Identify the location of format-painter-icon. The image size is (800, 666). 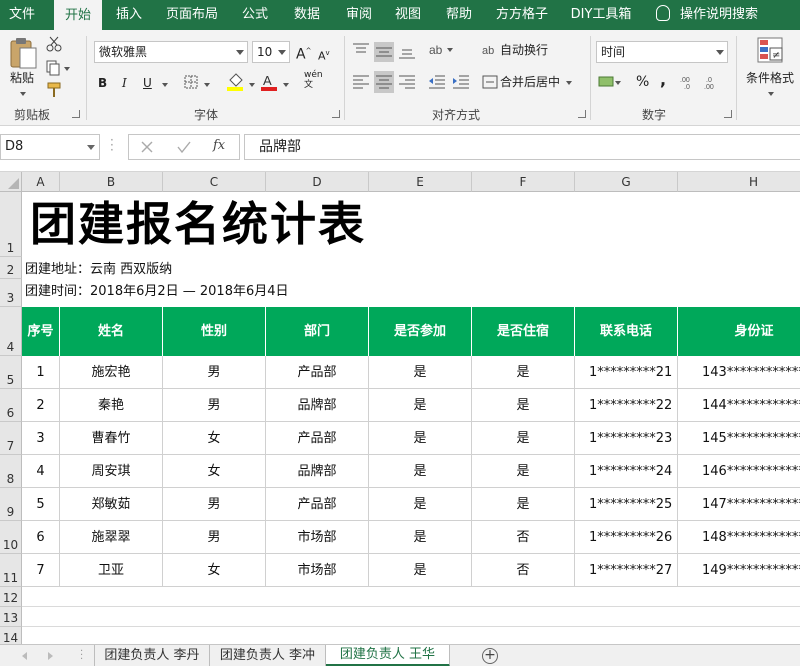
(55, 90).